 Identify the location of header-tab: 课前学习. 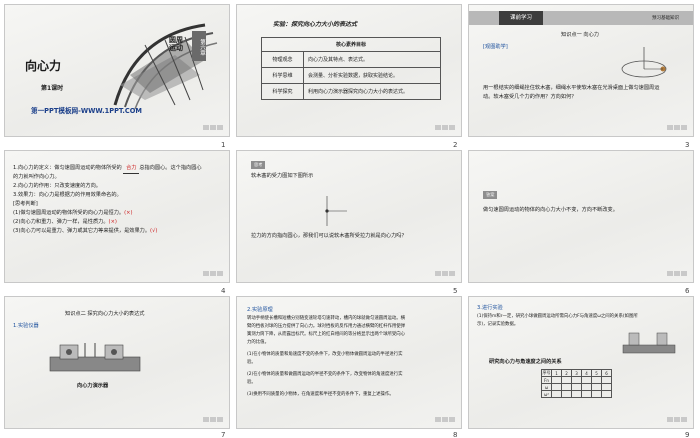
(521, 18).